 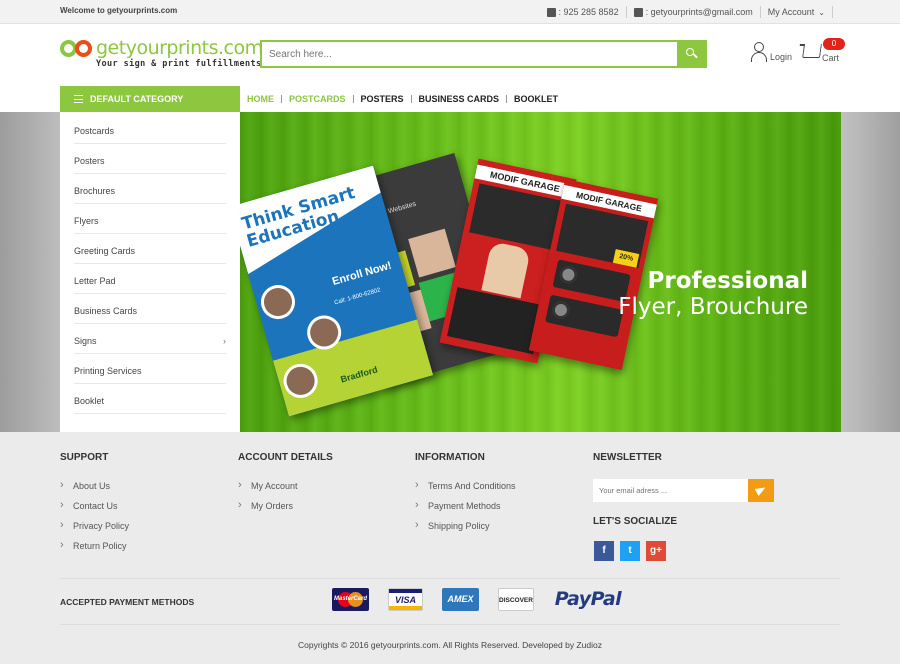 What do you see at coordinates (382, 99) in the screenshot?
I see `nav-posters: POSTERS` at bounding box center [382, 99].